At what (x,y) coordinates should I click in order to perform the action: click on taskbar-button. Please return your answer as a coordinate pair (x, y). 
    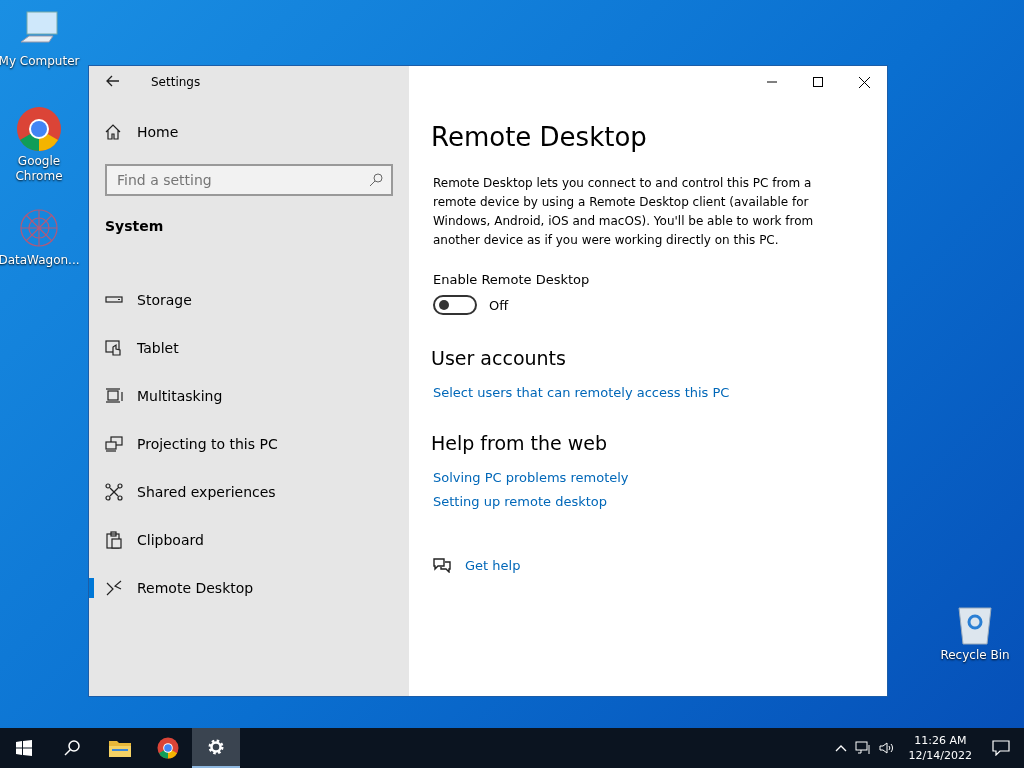
    Looking at the image, I should click on (216, 748).